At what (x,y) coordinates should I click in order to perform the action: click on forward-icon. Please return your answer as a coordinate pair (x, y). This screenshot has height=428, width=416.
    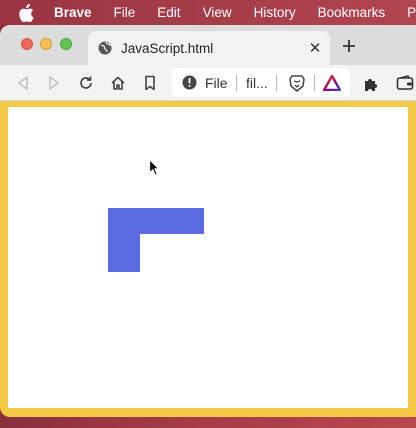
    Looking at the image, I should click on (54, 83).